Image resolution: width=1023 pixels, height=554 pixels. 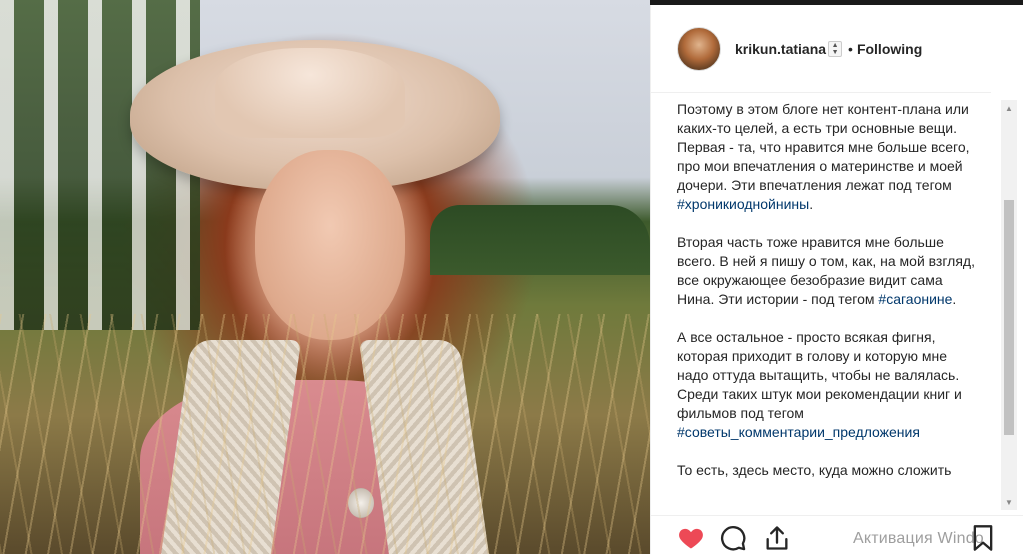 What do you see at coordinates (814, 470) in the screenshot?
I see `caption-text: То есть, здесь место, куда можно сложить` at bounding box center [814, 470].